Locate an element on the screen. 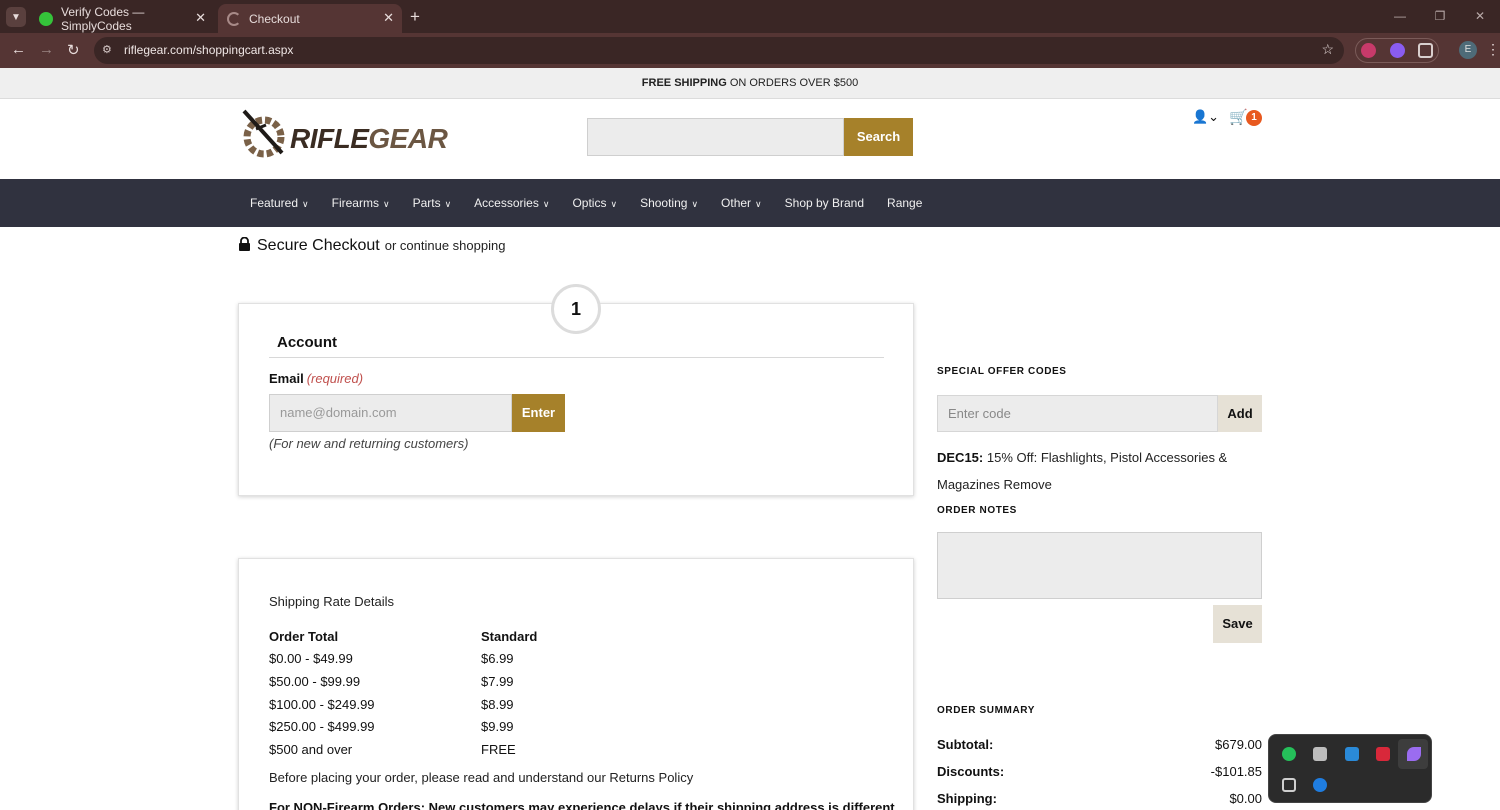 The image size is (1500, 810). extensions-group is located at coordinates (1397, 50).